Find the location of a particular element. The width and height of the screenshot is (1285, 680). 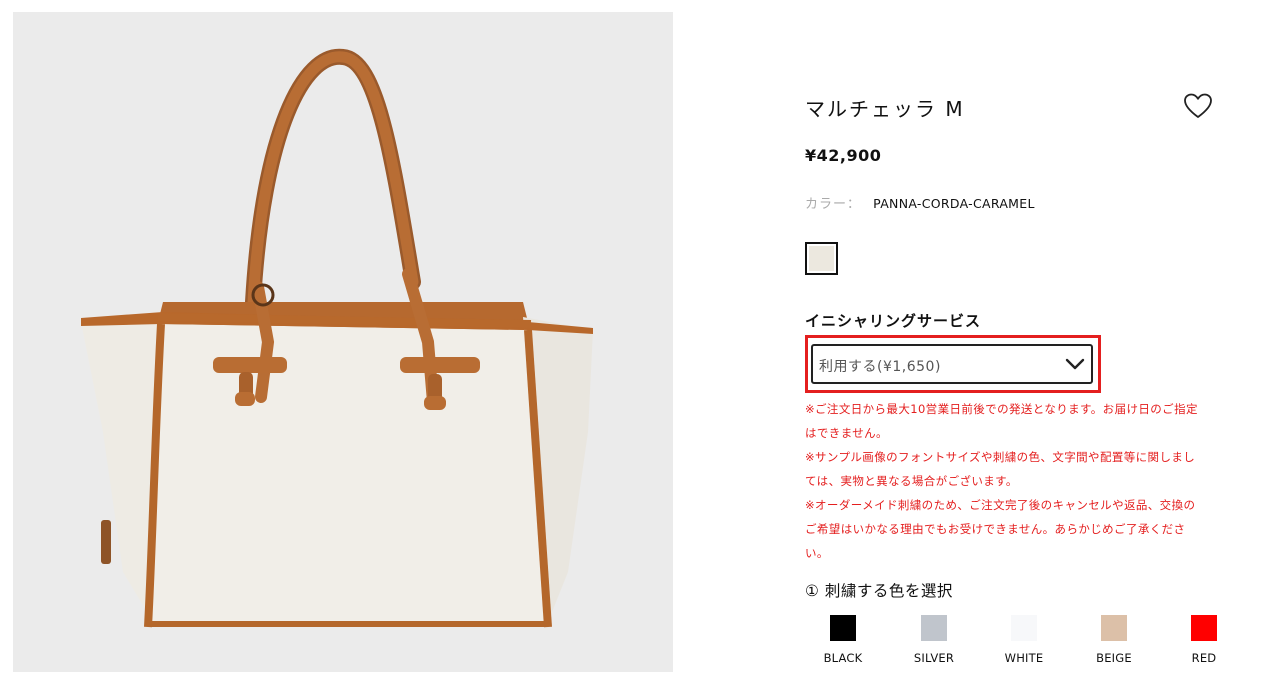

heart-outline-icon is located at coordinates (1198, 105).